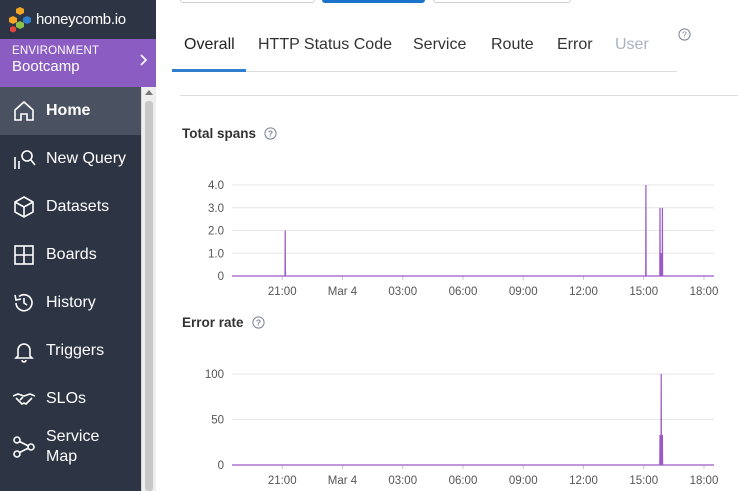  What do you see at coordinates (75, 350) in the screenshot?
I see `sidebar-item-label: Triggers` at bounding box center [75, 350].